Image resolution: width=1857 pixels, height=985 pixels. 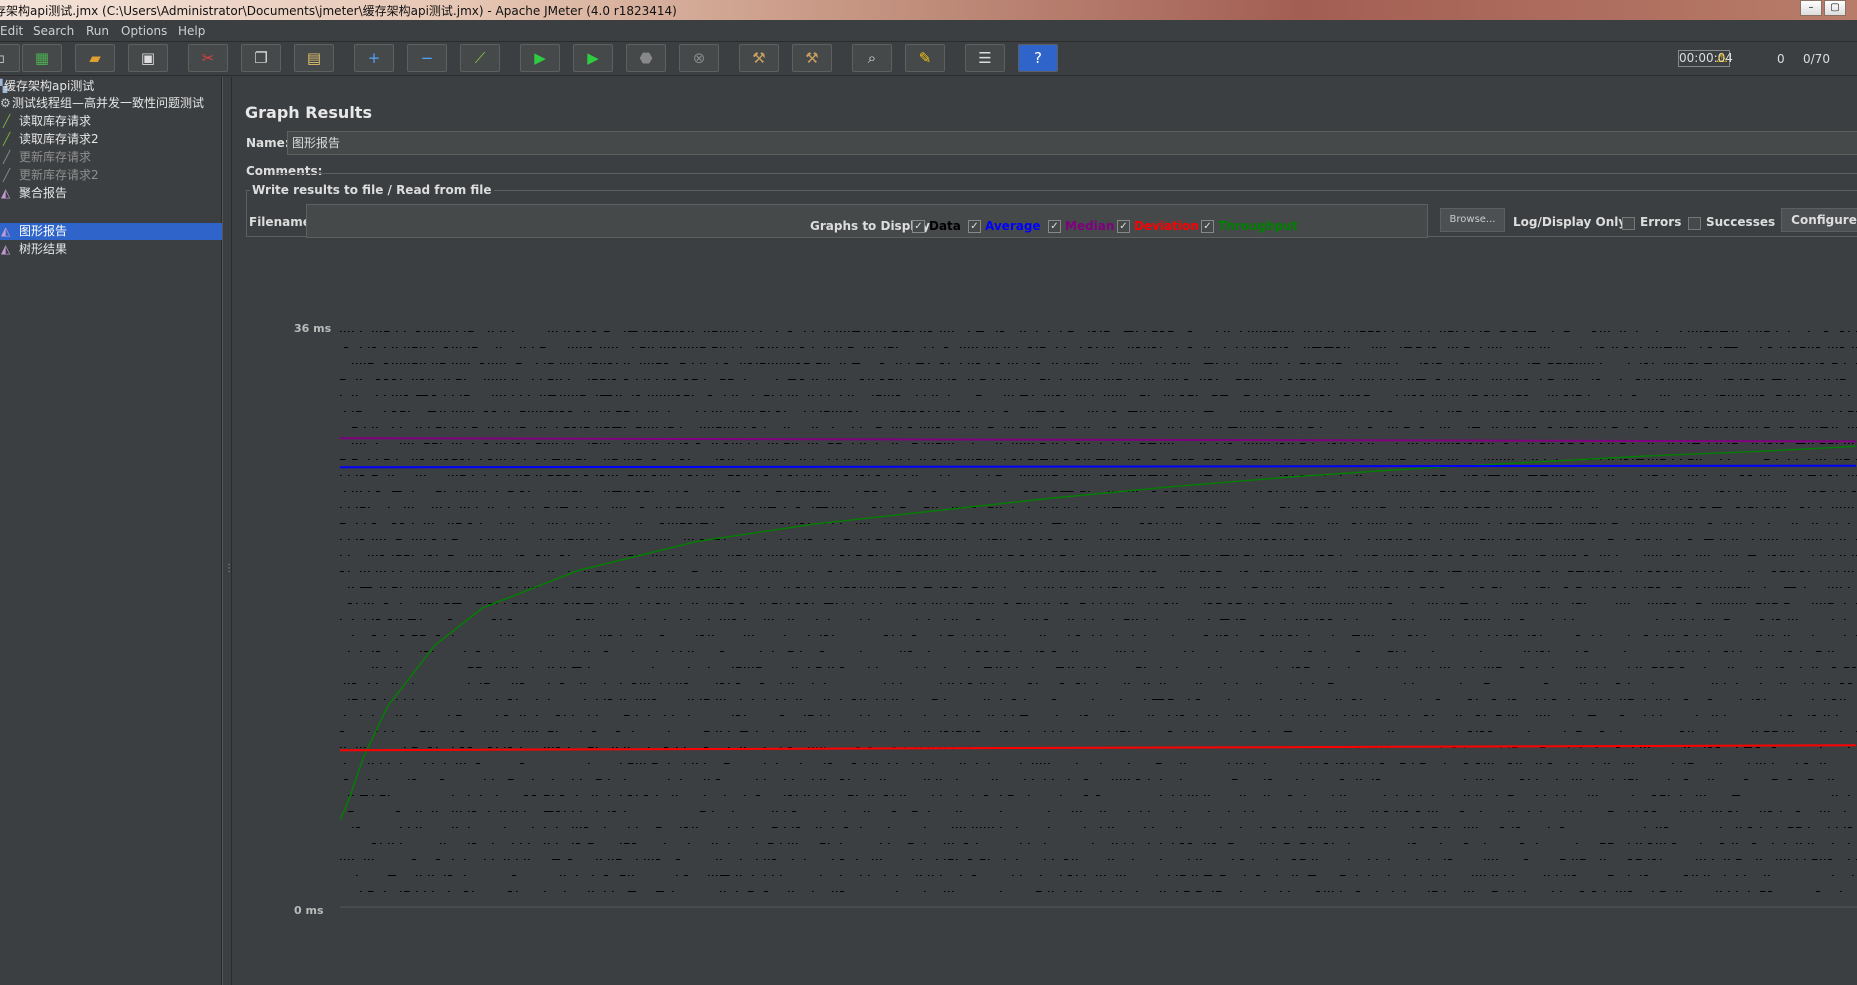 What do you see at coordinates (1066, 173) in the screenshot?
I see `comments-field` at bounding box center [1066, 173].